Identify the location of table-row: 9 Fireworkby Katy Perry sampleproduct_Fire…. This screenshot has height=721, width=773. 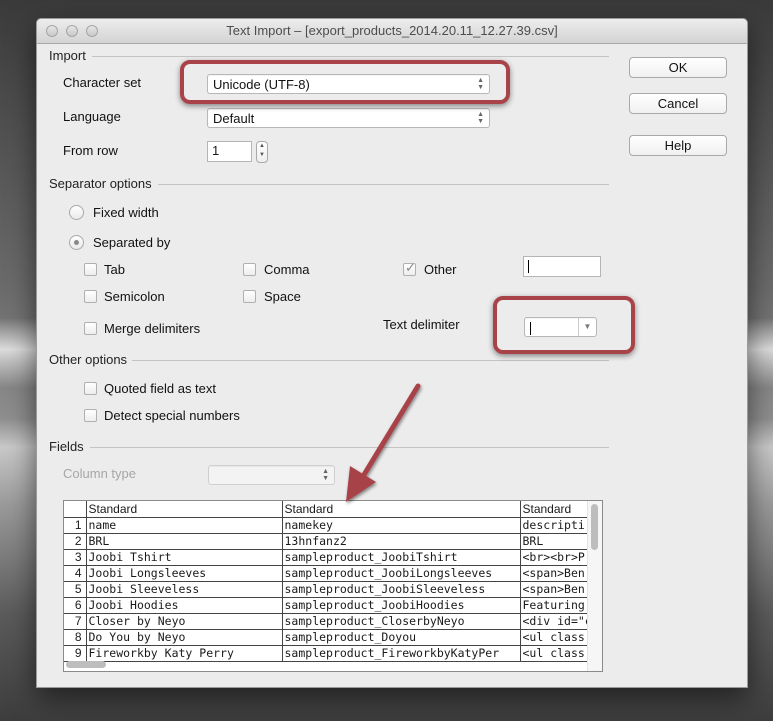
(332, 653).